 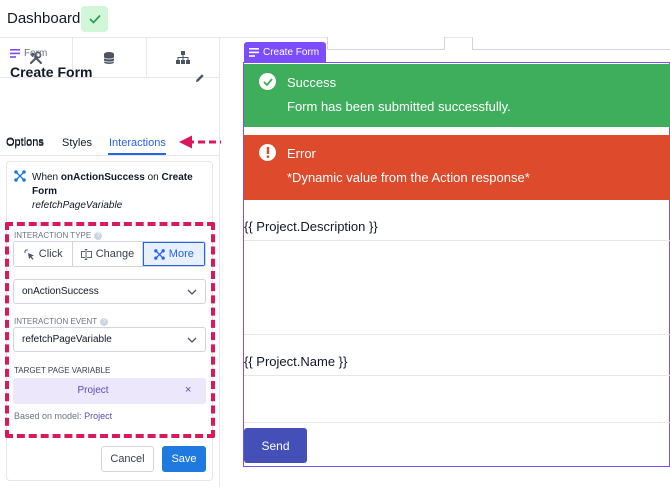 What do you see at coordinates (137, 143) in the screenshot?
I see `tab-interactions: Interactions` at bounding box center [137, 143].